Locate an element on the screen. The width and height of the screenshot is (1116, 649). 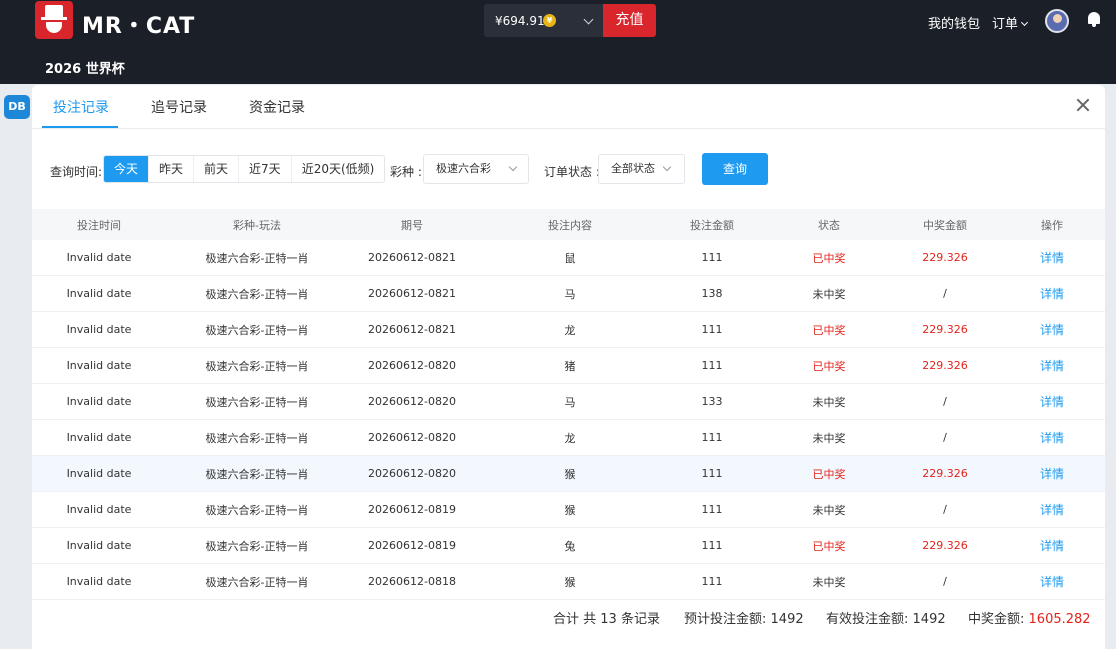
table-header: 投注时间 彩种-玩法 期号 投注内容 投注金额 状态 中奖金额 操作 is located at coordinates (568, 224).